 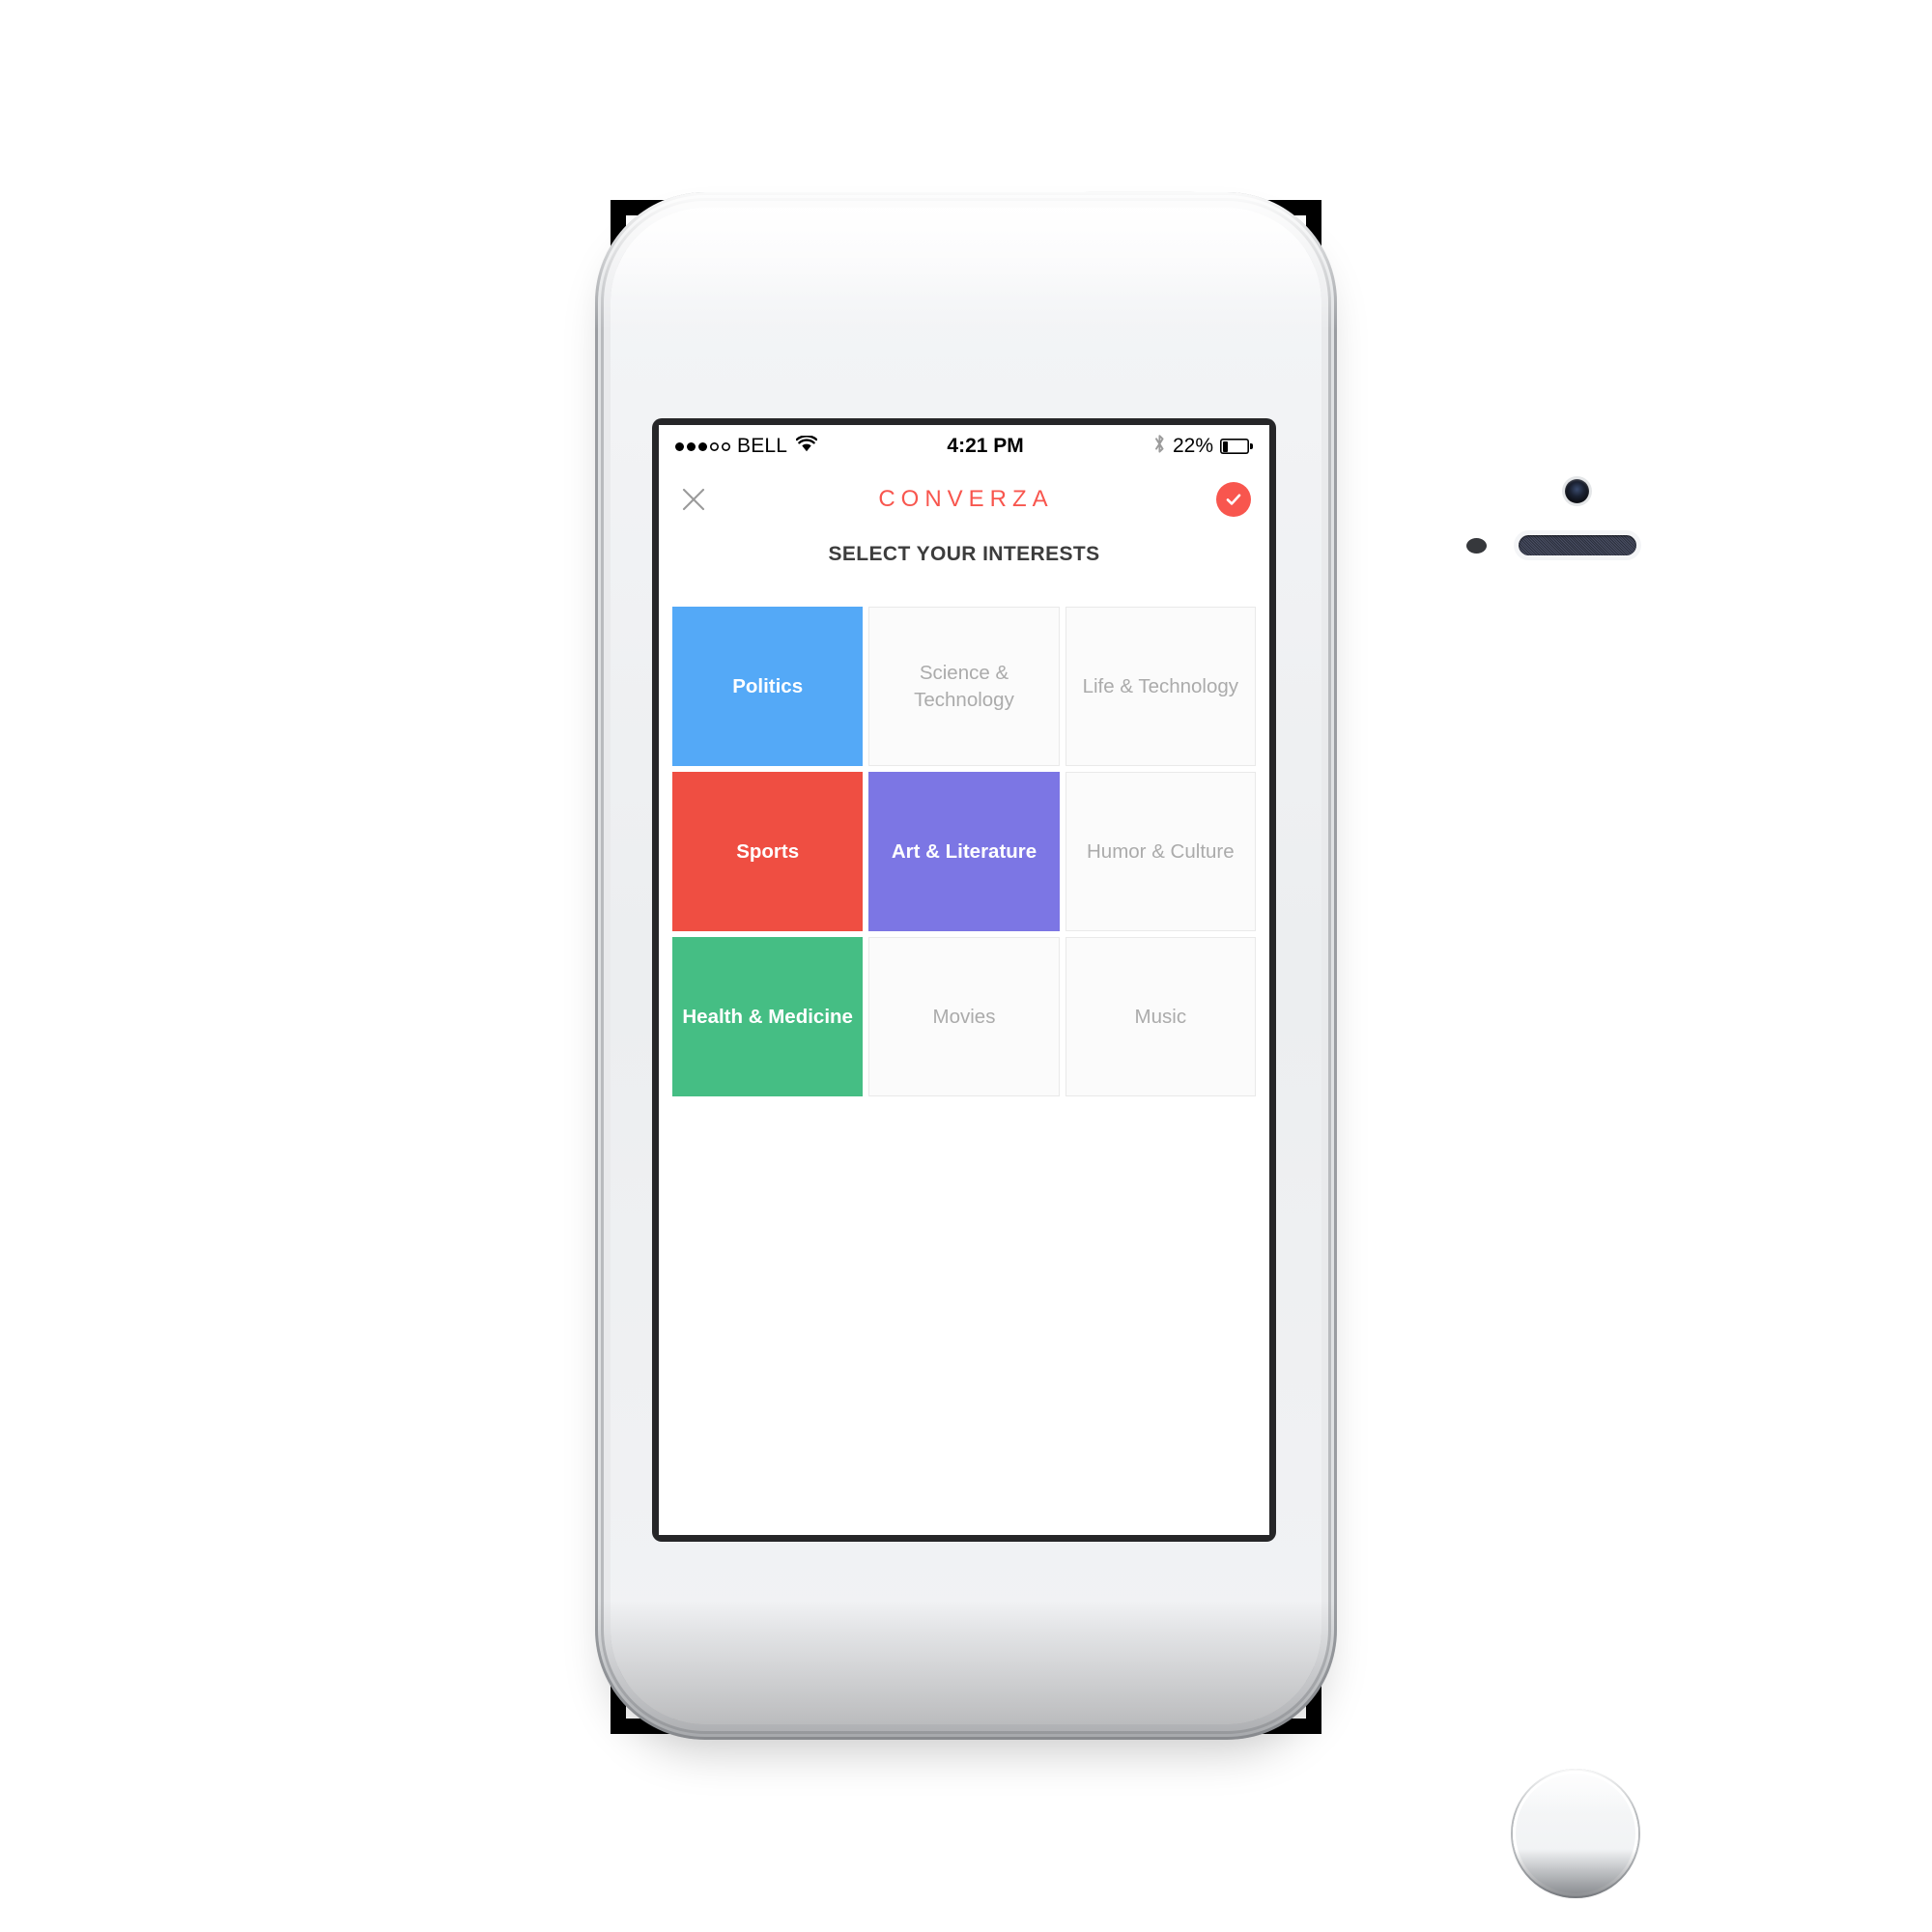 What do you see at coordinates (1328, 638) in the screenshot?
I see `crop-mark-right-mid` at bounding box center [1328, 638].